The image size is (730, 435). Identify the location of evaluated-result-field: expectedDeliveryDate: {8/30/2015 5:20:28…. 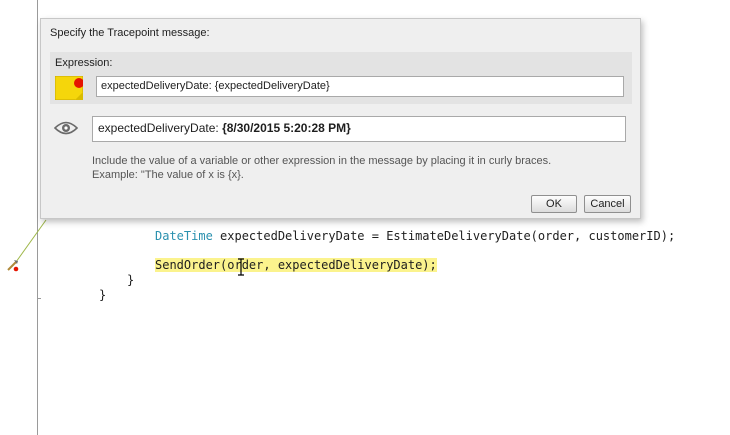
(359, 129).